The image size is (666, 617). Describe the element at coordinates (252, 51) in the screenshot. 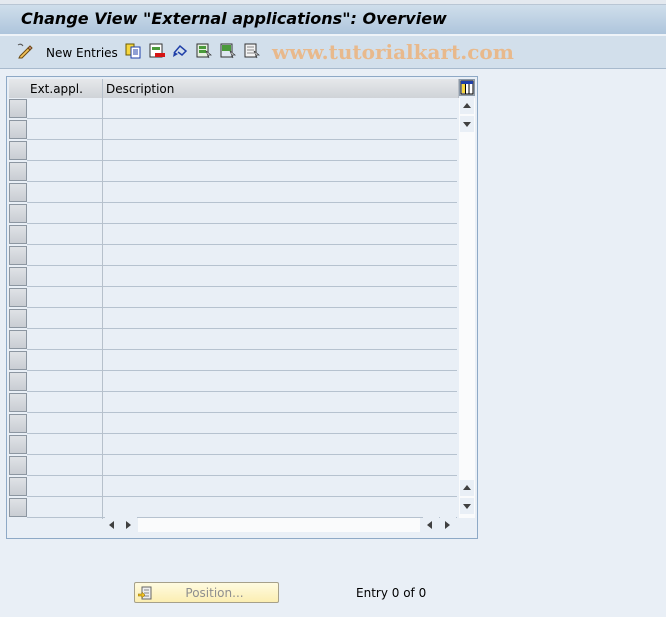

I see `deselect-all-icon` at that location.